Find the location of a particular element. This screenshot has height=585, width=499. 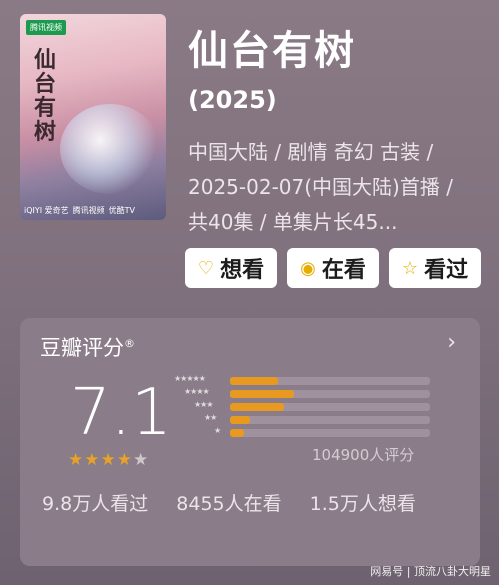

want-count: 1.5万人想看 is located at coordinates (362, 504).